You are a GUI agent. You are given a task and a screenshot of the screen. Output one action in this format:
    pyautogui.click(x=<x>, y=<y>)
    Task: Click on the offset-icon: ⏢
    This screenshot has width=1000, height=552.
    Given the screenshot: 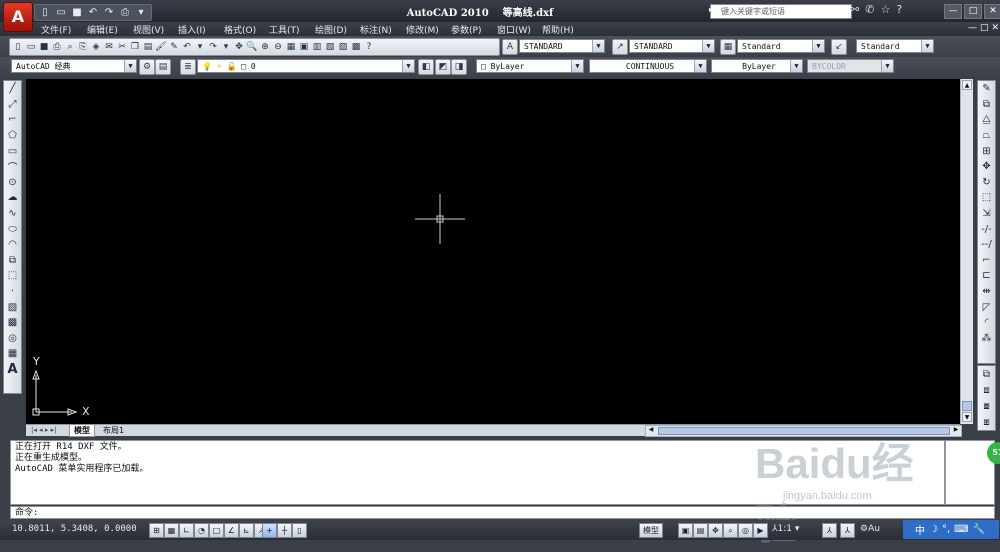 What is the action you would take?
    pyautogui.click(x=986, y=136)
    